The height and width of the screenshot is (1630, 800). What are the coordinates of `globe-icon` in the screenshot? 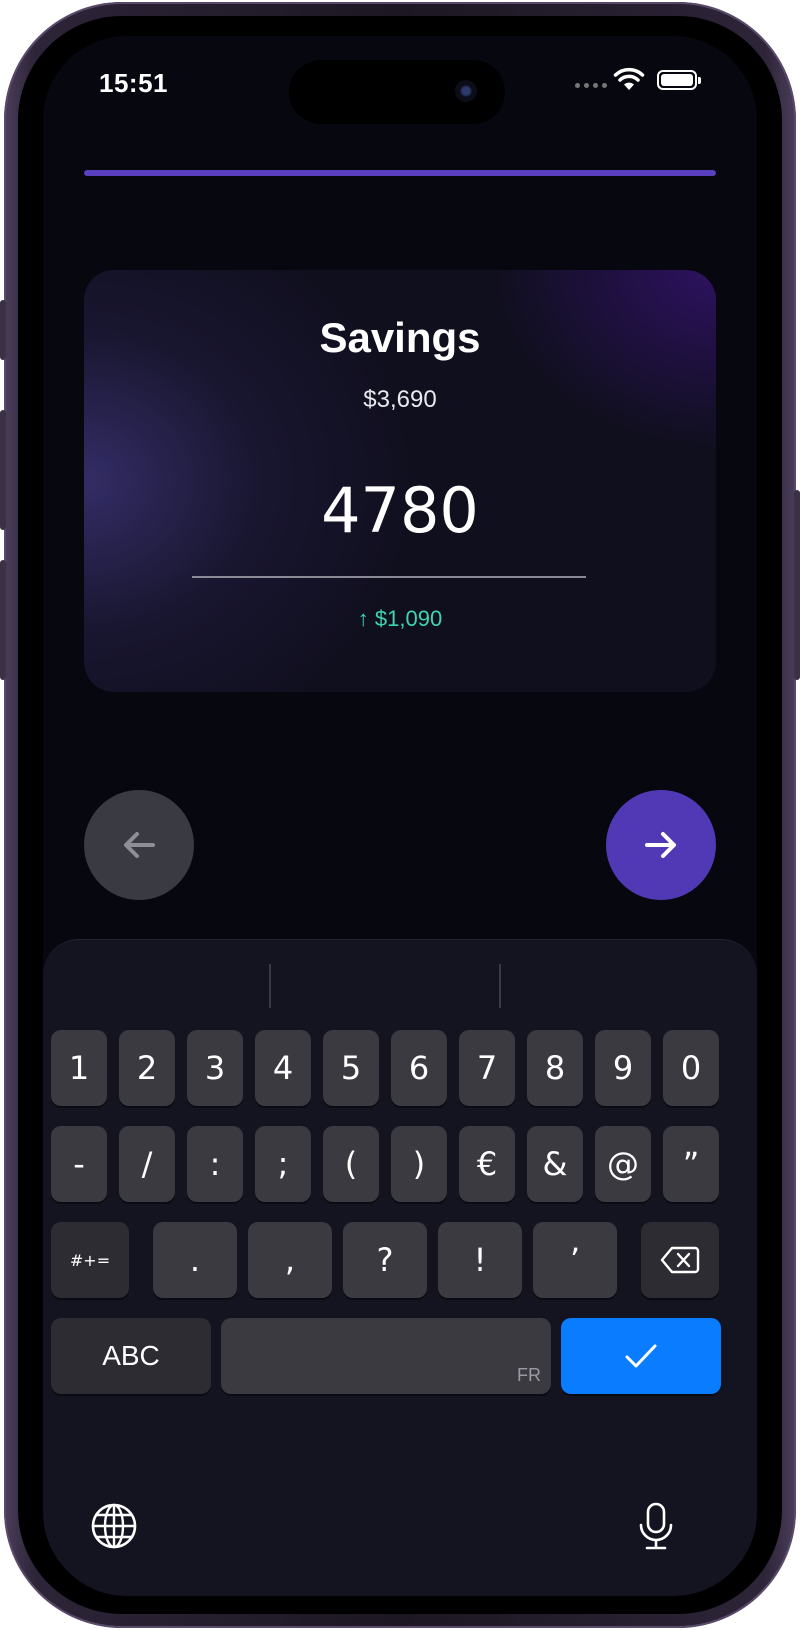 It's located at (114, 1526).